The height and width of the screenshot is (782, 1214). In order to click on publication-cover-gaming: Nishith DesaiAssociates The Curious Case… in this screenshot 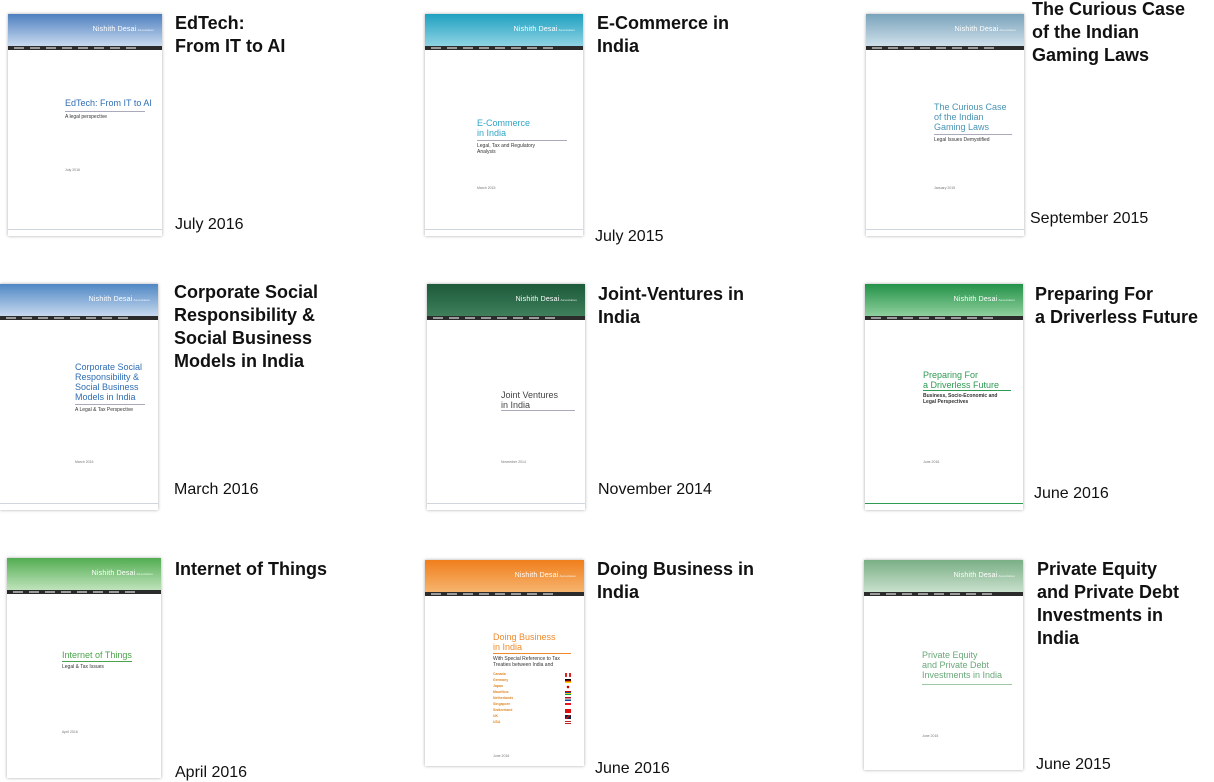, I will do `click(945, 125)`.